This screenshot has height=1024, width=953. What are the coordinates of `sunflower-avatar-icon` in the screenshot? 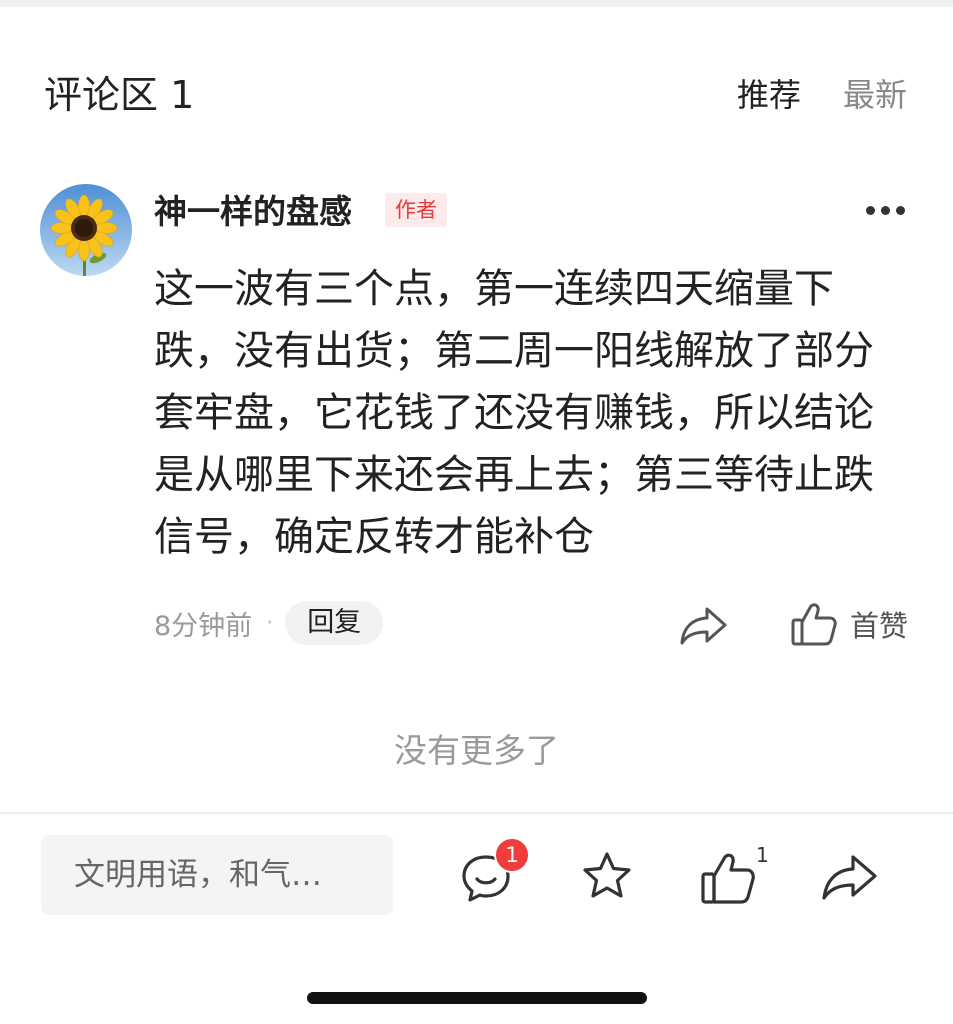 It's located at (86, 230).